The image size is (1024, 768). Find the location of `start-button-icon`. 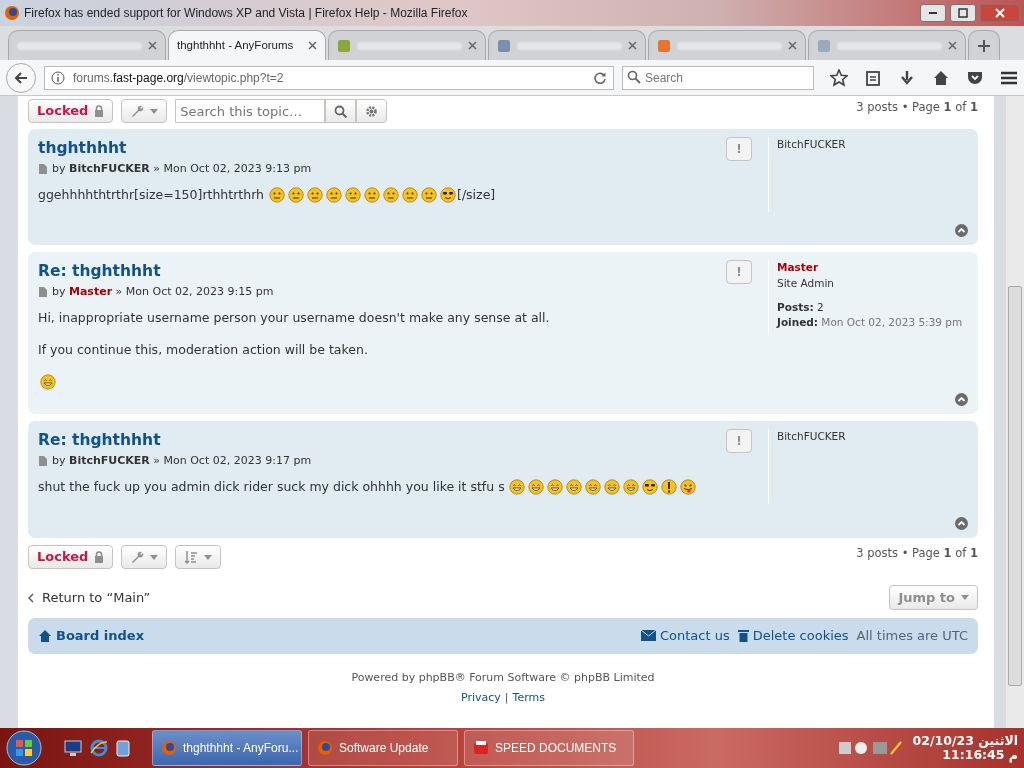

start-button-icon is located at coordinates (24, 748).